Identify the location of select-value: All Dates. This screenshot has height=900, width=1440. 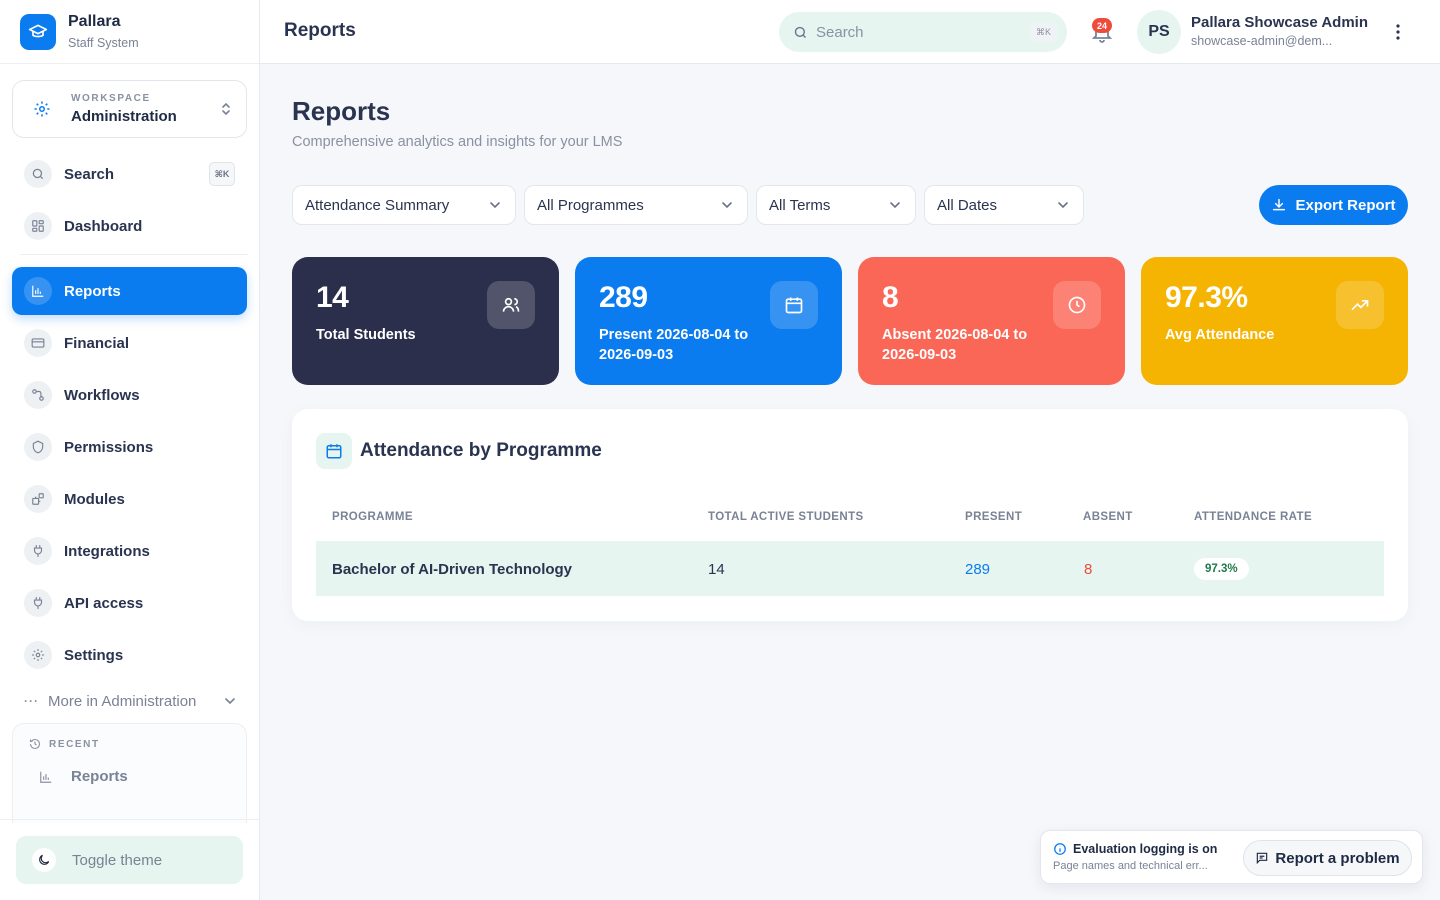
(967, 205).